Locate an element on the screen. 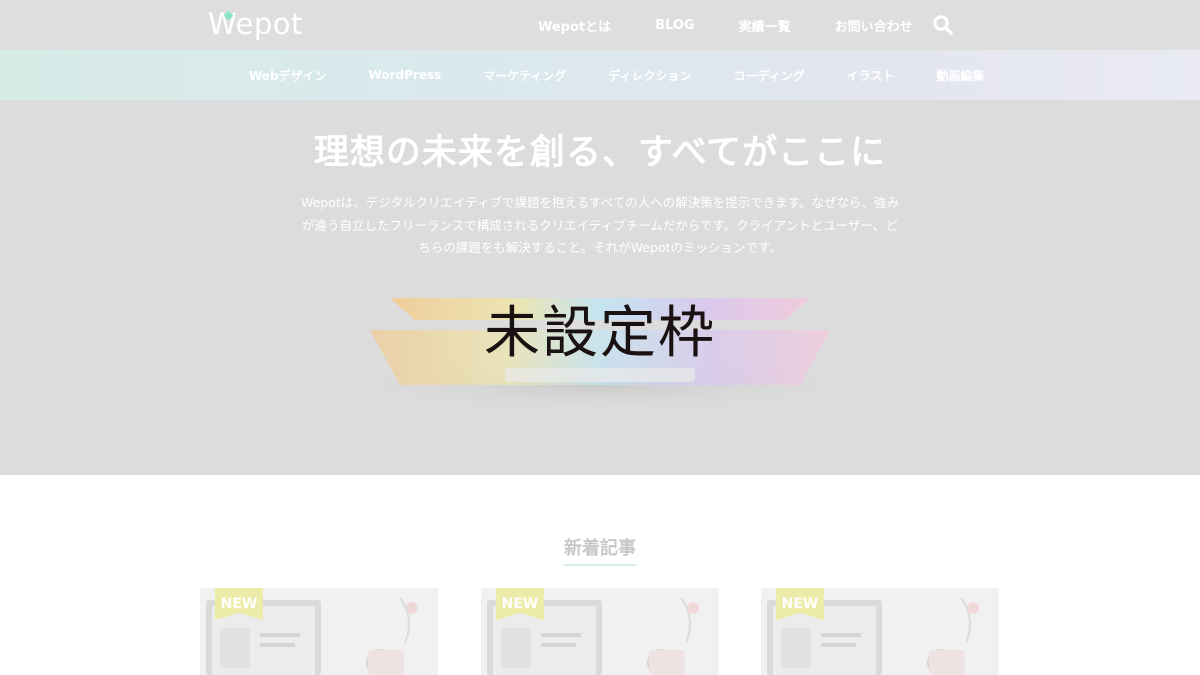 This screenshot has width=1200, height=675. logo-text: Wepot is located at coordinates (255, 24).